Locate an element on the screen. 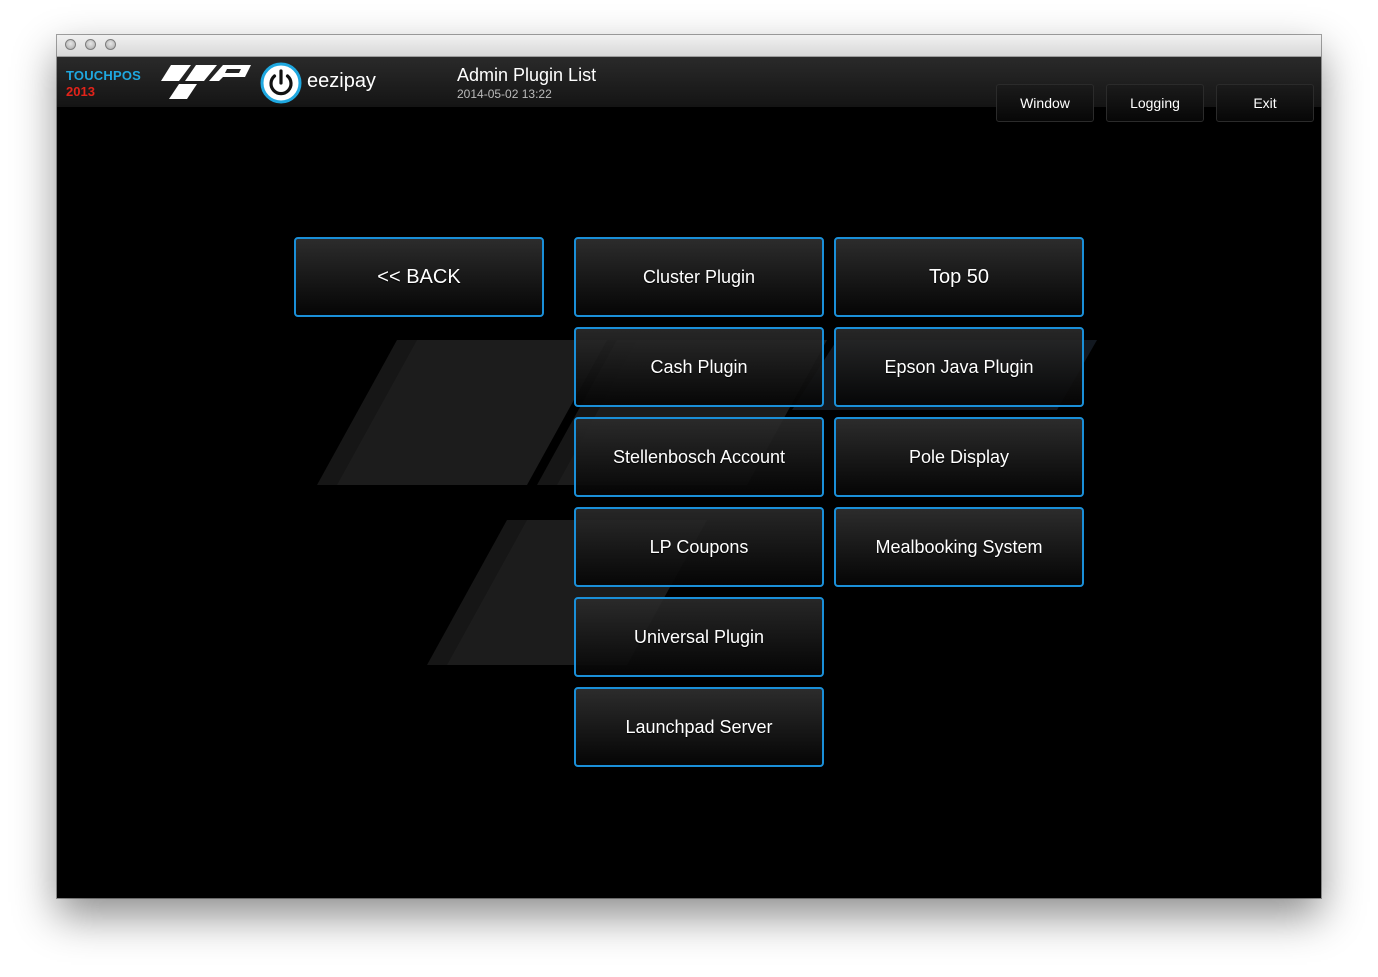 The width and height of the screenshot is (1378, 977). eezipay-wordmark: eezipay is located at coordinates (341, 81).